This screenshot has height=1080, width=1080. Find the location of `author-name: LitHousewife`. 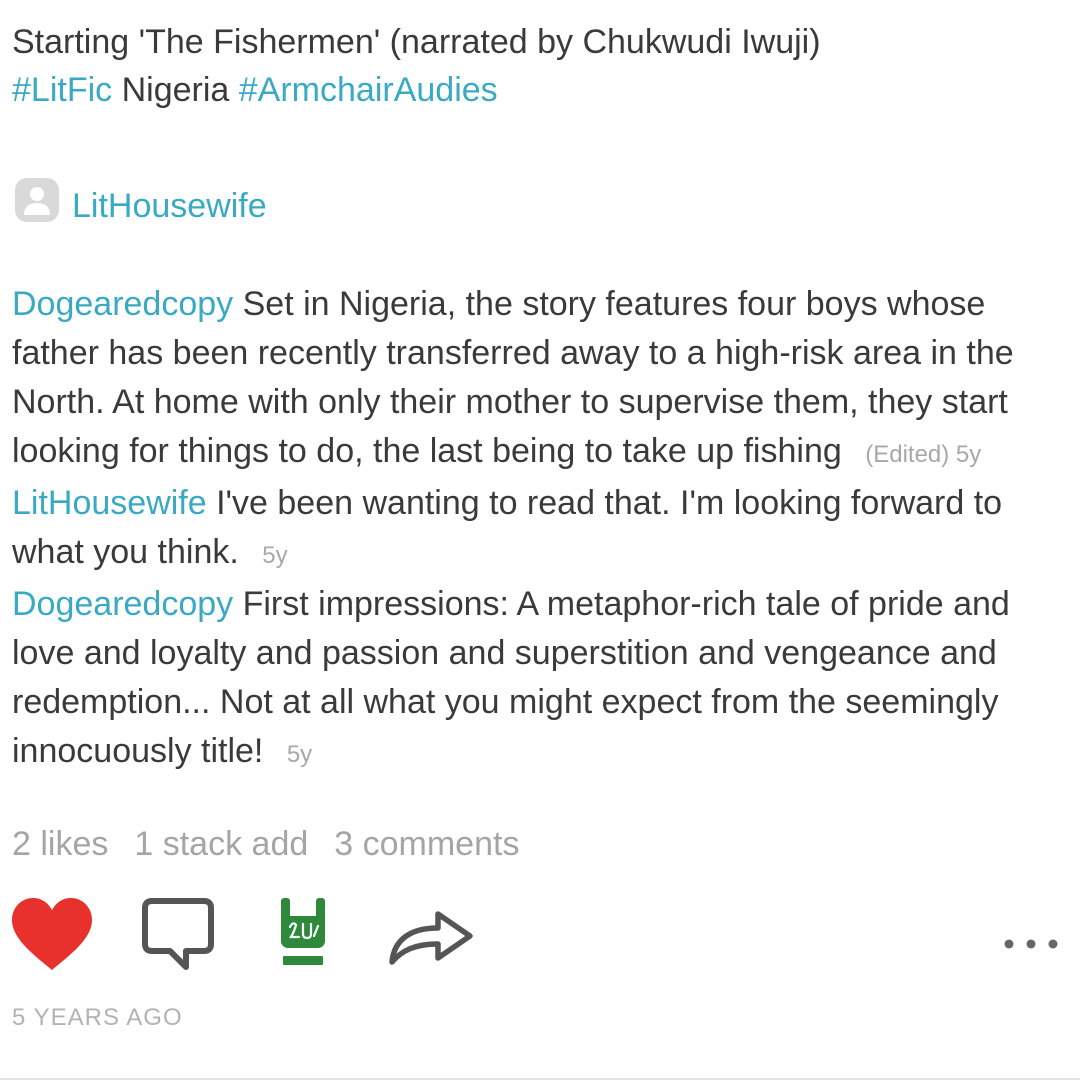

author-name: LitHousewife is located at coordinates (169, 206).